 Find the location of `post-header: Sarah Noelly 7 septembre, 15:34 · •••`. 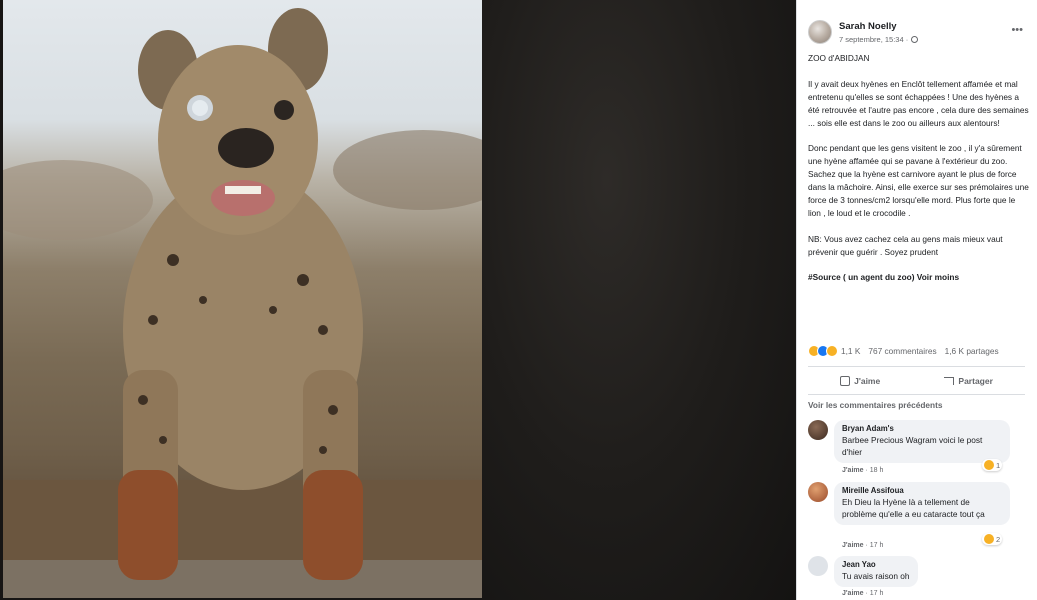

post-header: Sarah Noelly 7 septembre, 15:34 · ••• is located at coordinates (917, 24).